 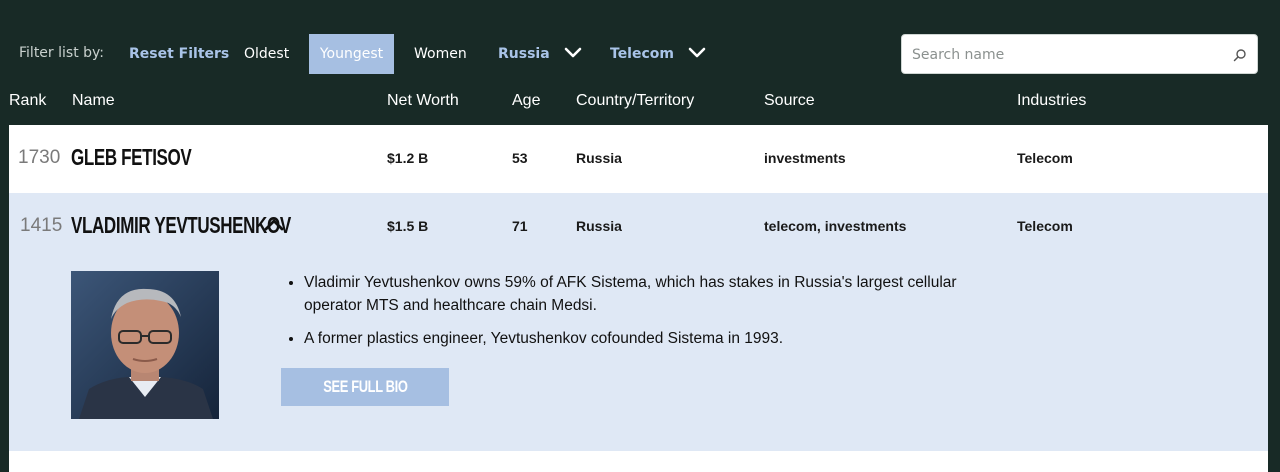 I want to click on country-dropdown: Russia, so click(x=541, y=54).